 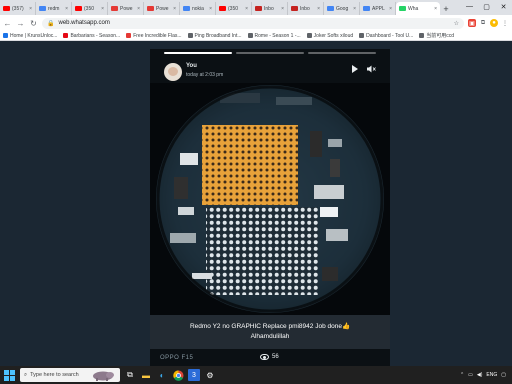 I want to click on status-time: today at 2:03 pm, so click(x=205, y=75).